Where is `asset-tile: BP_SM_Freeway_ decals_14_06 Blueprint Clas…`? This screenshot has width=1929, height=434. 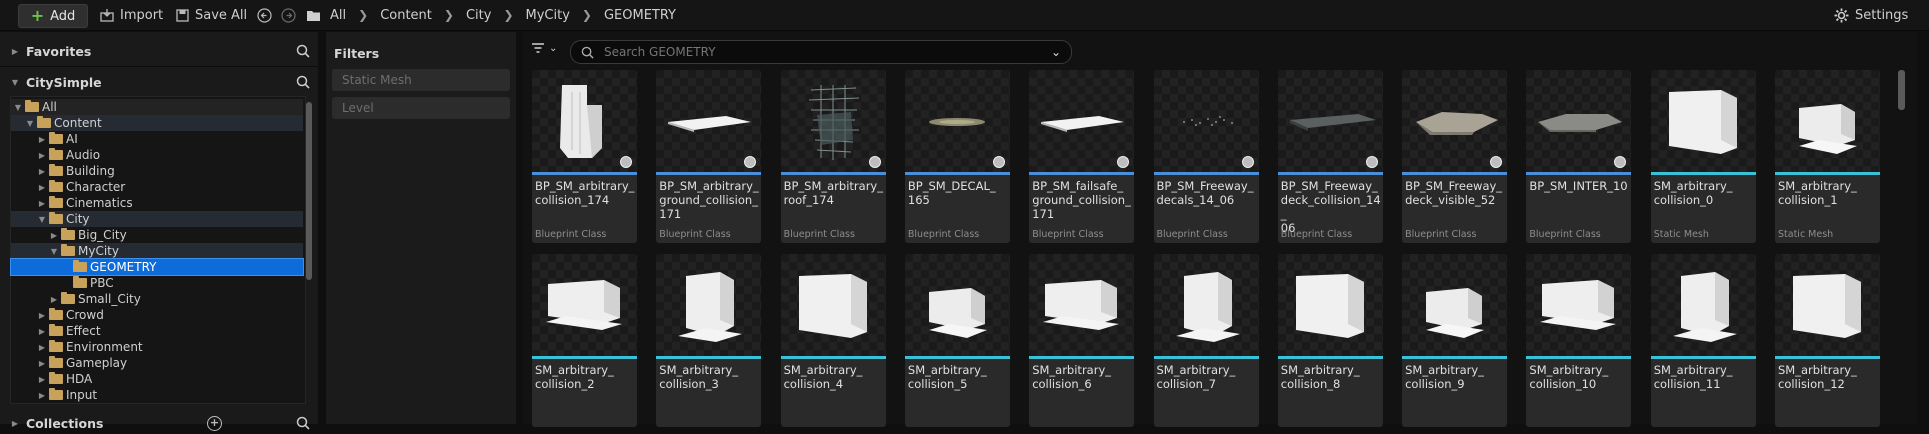
asset-tile: BP_SM_Freeway_ decals_14_06 Blueprint Clas… is located at coordinates (1206, 156).